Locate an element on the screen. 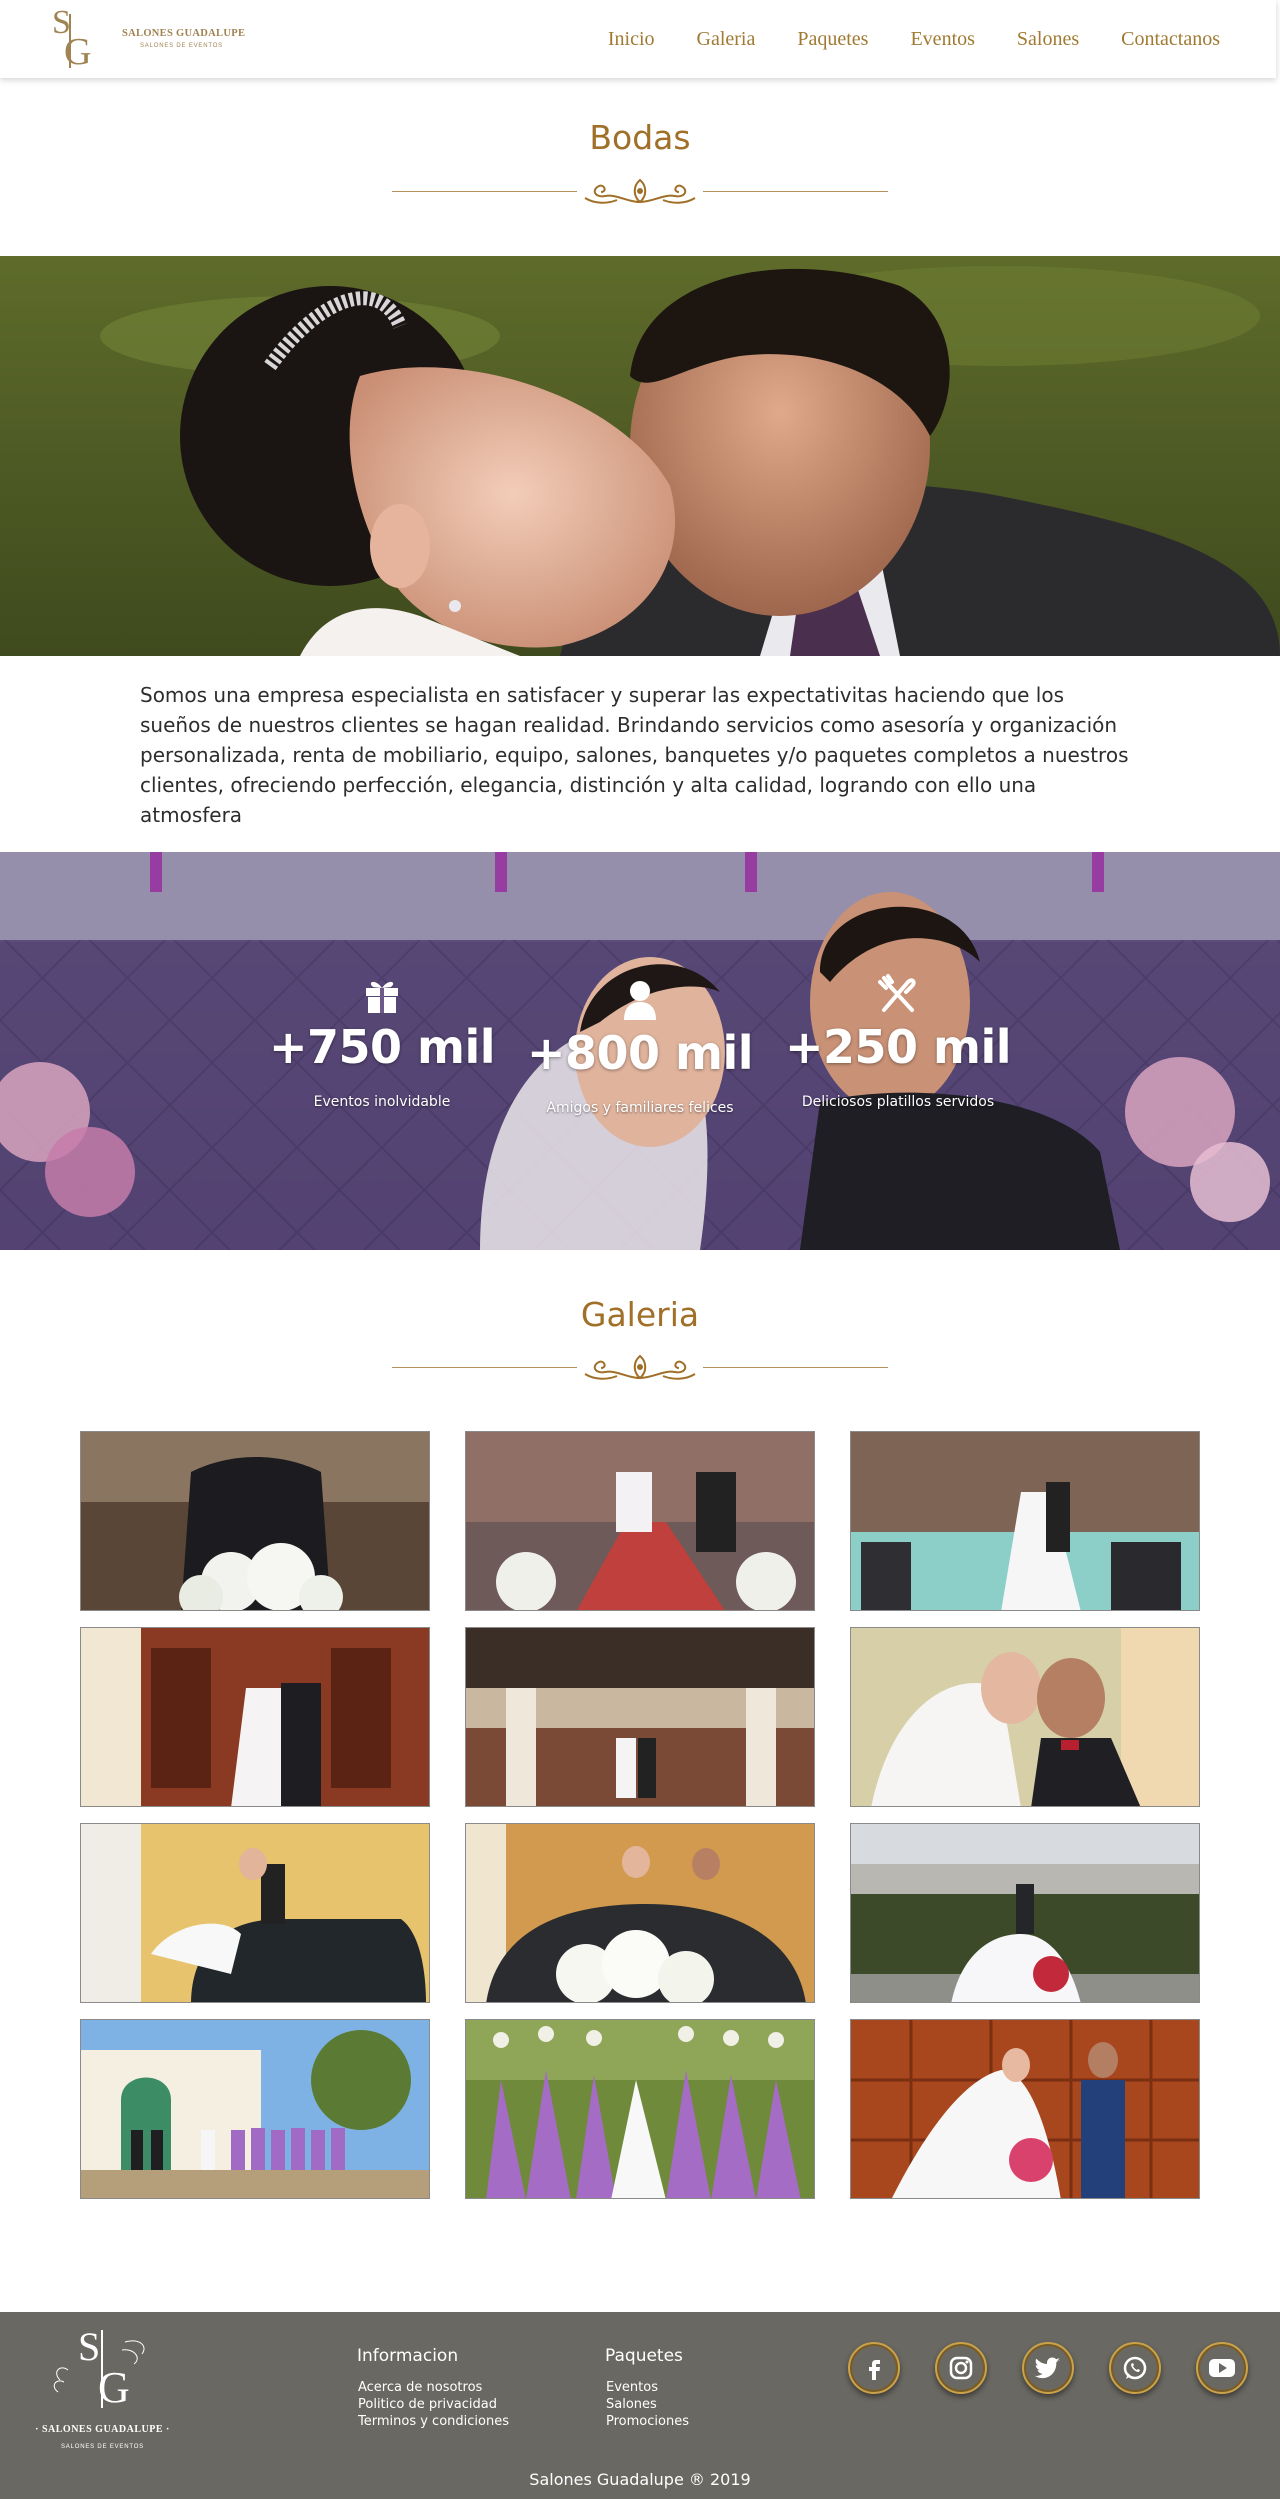 The width and height of the screenshot is (1280, 2499). logo-tagline: SALONES DE EVENTOS is located at coordinates (181, 46).